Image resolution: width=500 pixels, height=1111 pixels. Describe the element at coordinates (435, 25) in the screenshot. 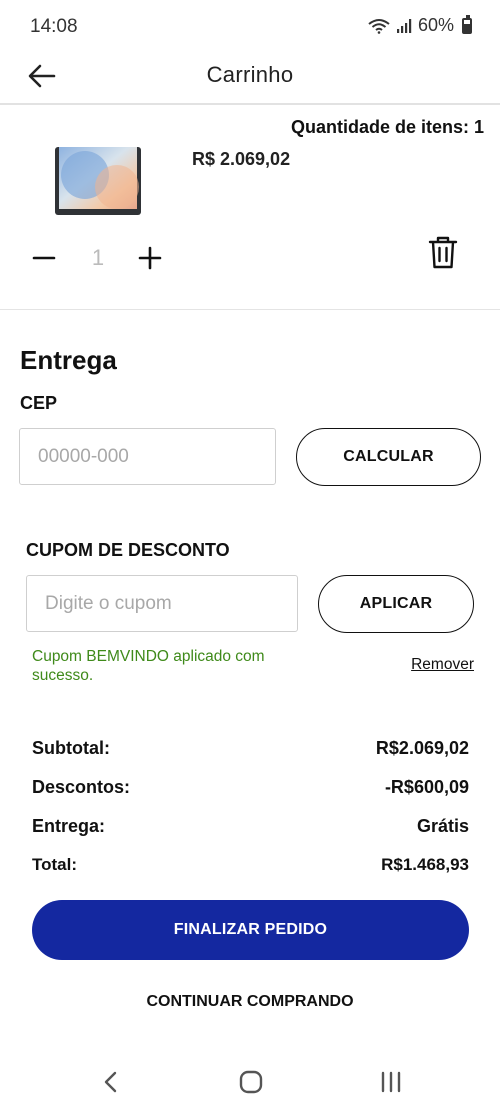

I see `battery-percent: 60%` at that location.